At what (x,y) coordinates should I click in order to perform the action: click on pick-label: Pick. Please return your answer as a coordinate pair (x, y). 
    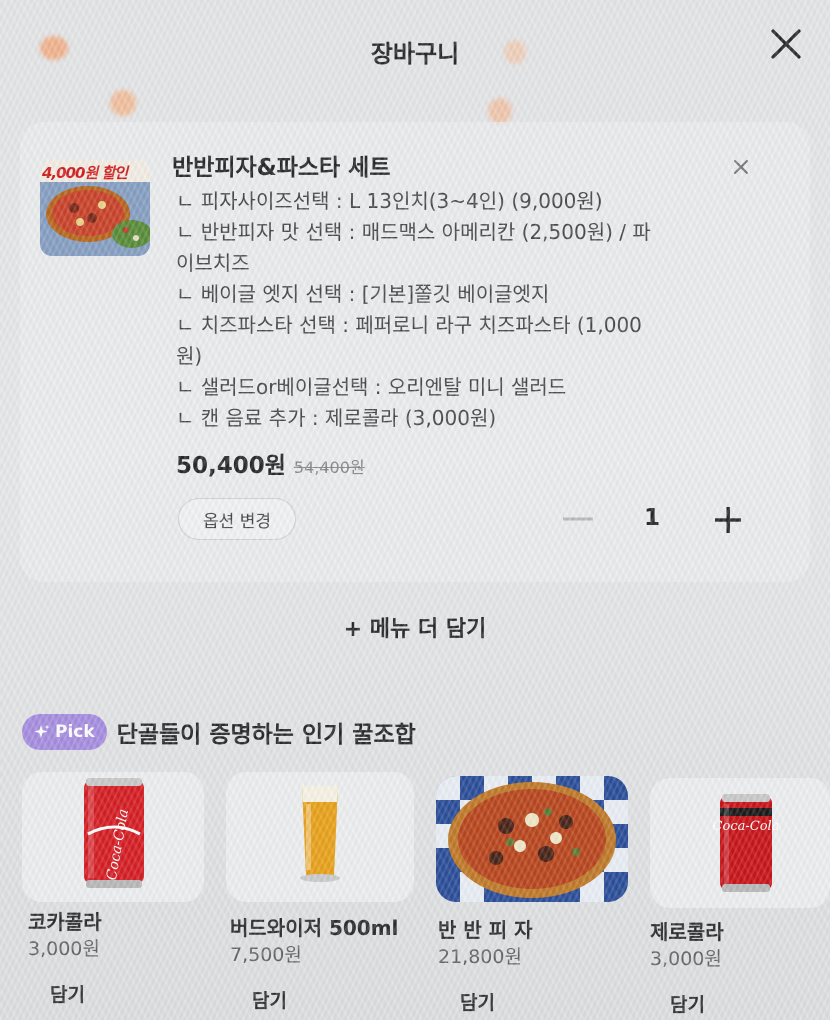
    Looking at the image, I should click on (75, 732).